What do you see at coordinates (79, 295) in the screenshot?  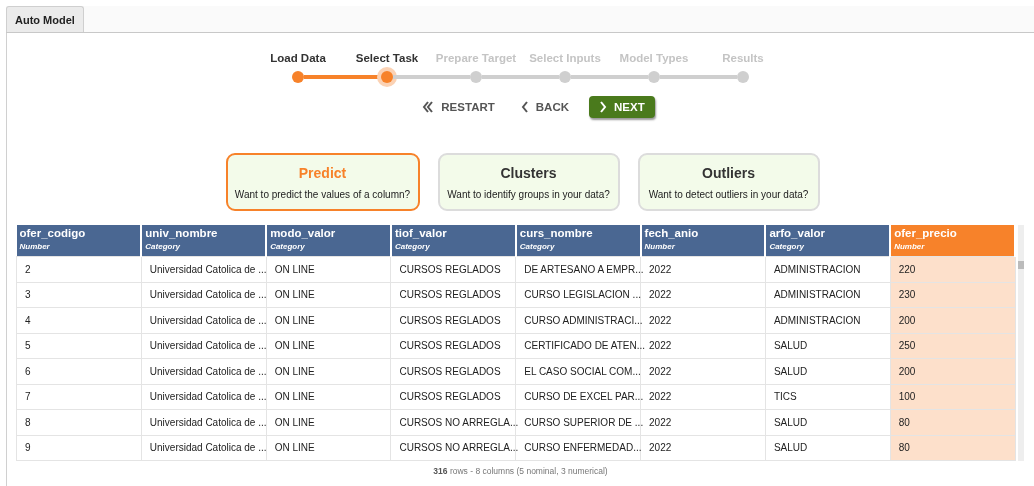 I see `table-cell: 3` at bounding box center [79, 295].